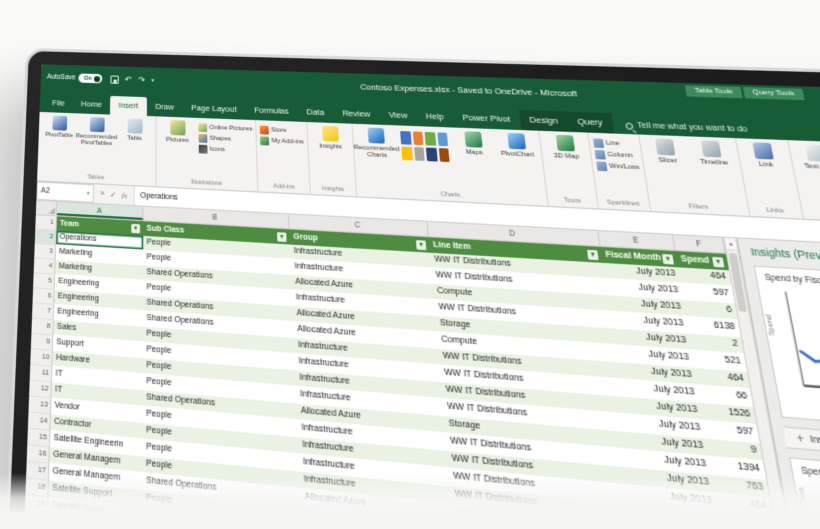 The width and height of the screenshot is (820, 529). I want to click on header-label: Group, so click(305, 238).